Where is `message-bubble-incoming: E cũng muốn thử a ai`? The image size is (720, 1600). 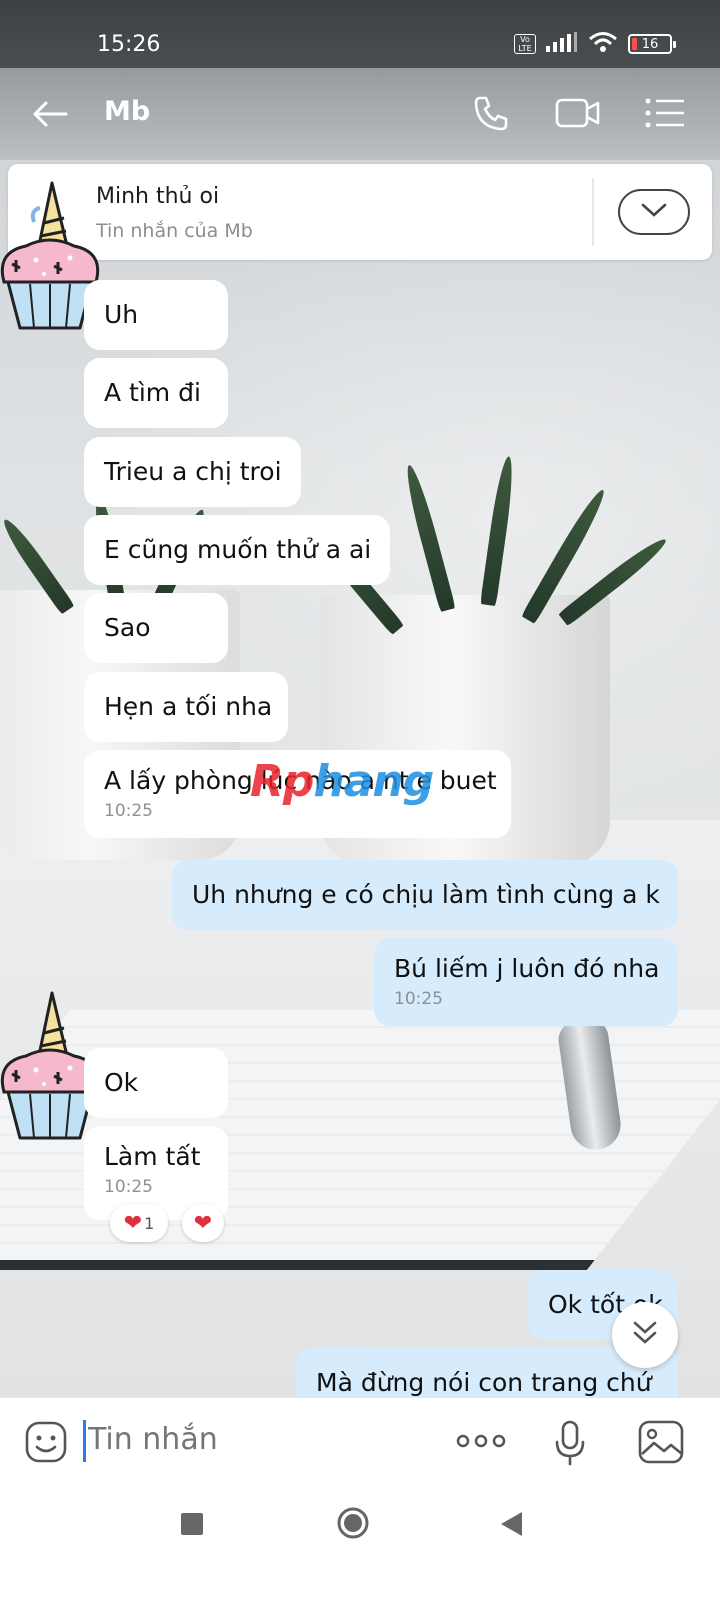 message-bubble-incoming: E cũng muốn thử a ai is located at coordinates (237, 550).